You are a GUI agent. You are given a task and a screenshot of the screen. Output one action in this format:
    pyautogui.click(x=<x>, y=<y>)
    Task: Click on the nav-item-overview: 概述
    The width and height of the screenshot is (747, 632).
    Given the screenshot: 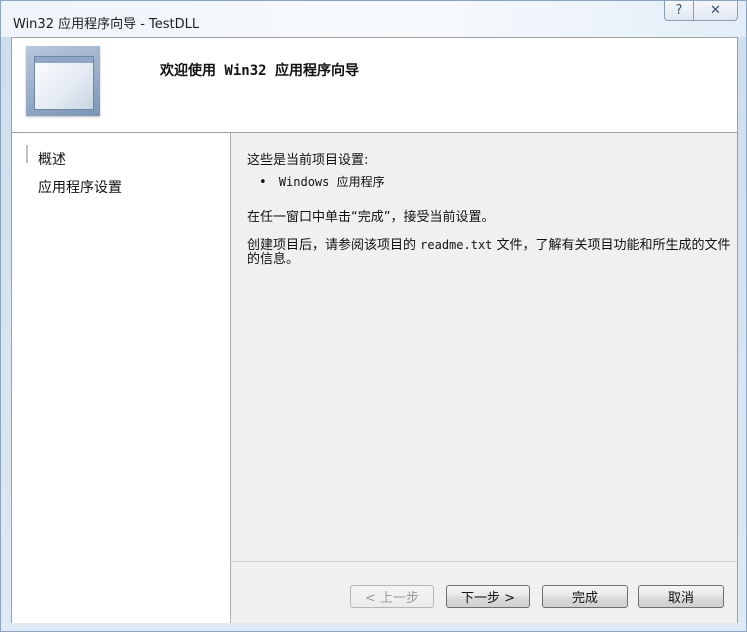 What is the action you would take?
    pyautogui.click(x=52, y=159)
    